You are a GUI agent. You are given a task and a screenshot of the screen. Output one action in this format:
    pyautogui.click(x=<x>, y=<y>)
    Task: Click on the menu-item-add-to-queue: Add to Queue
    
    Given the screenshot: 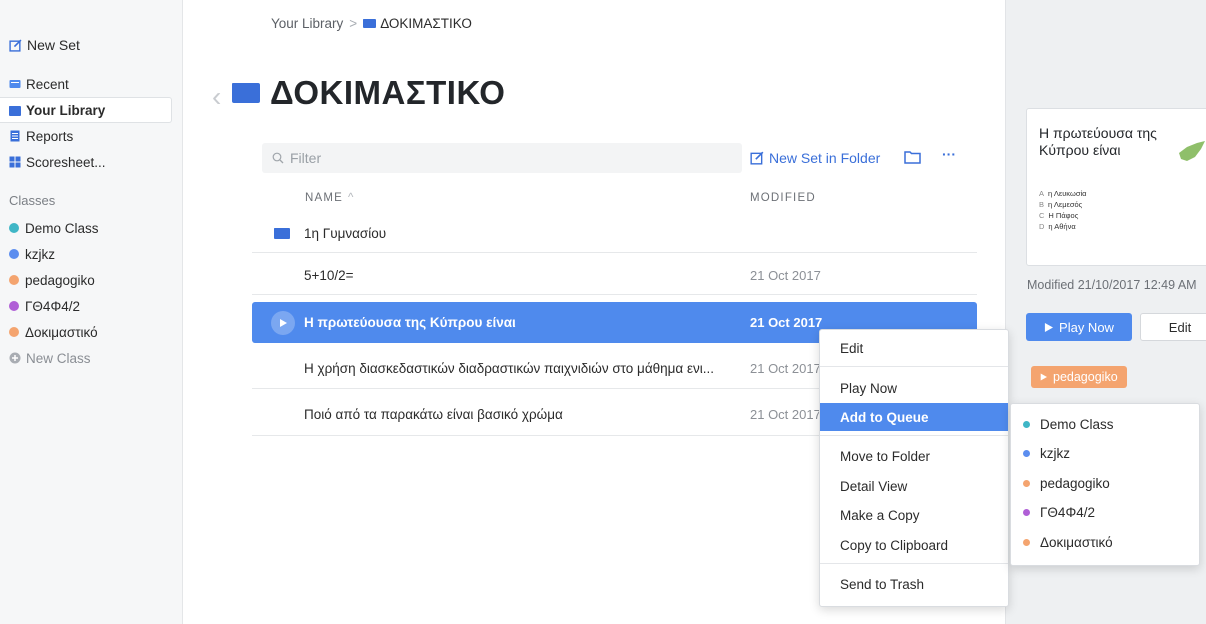 What is the action you would take?
    pyautogui.click(x=914, y=417)
    